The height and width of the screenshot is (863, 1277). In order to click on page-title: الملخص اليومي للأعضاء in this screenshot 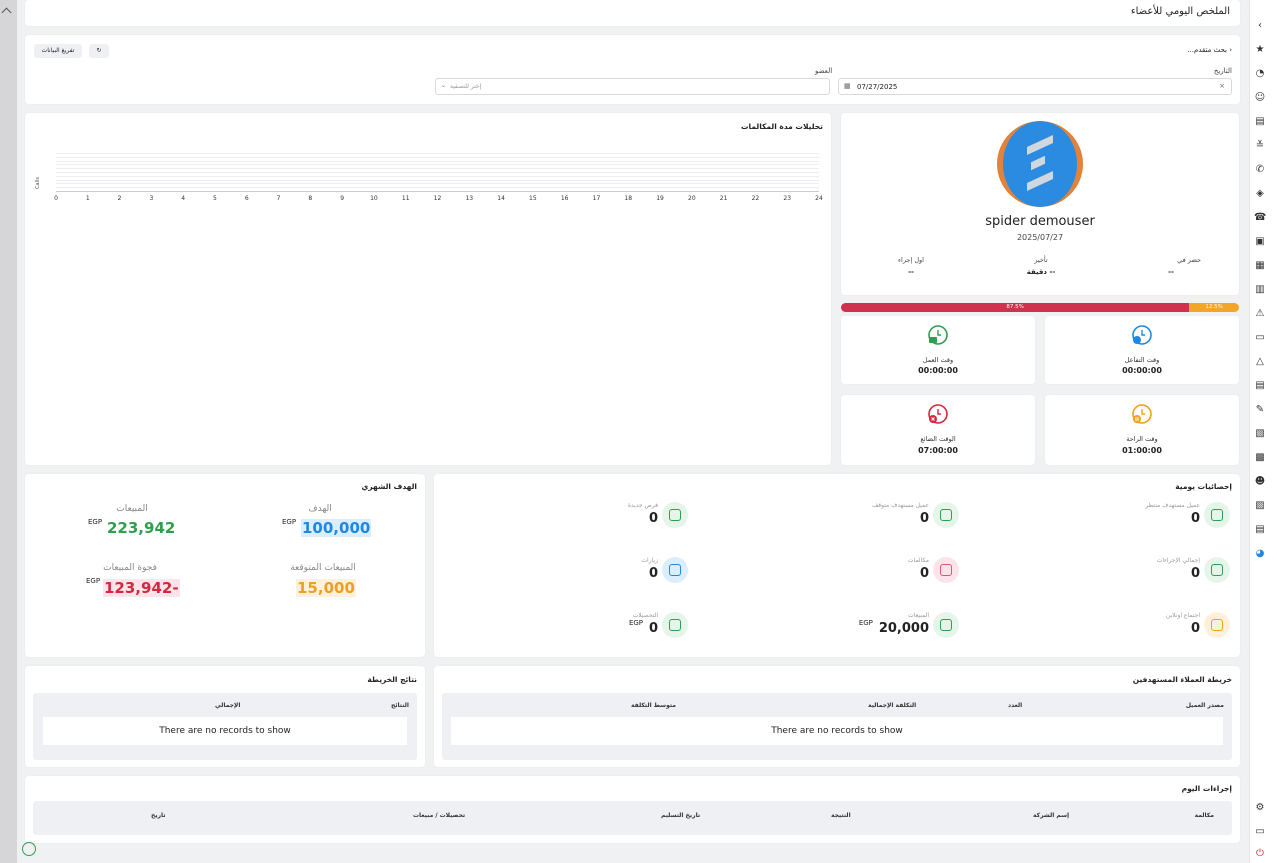, I will do `click(1180, 11)`.